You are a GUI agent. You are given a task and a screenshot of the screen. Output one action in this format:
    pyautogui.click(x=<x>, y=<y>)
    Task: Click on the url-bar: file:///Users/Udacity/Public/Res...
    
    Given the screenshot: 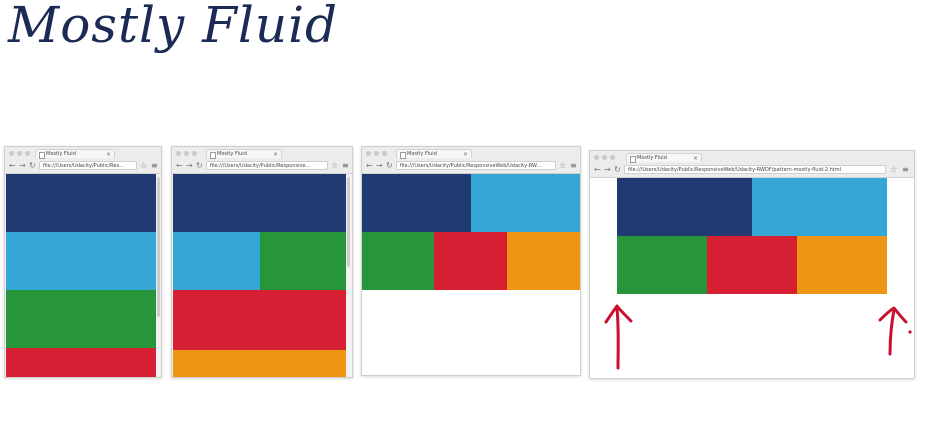 What is the action you would take?
    pyautogui.click(x=88, y=165)
    